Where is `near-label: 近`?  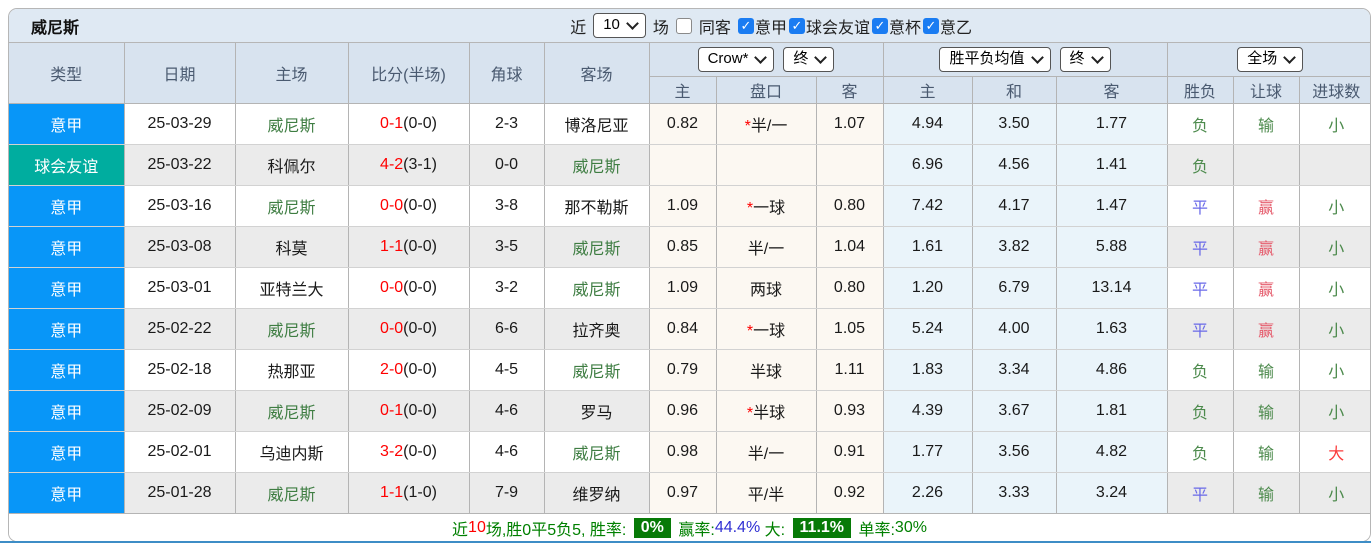 near-label: 近 is located at coordinates (578, 28).